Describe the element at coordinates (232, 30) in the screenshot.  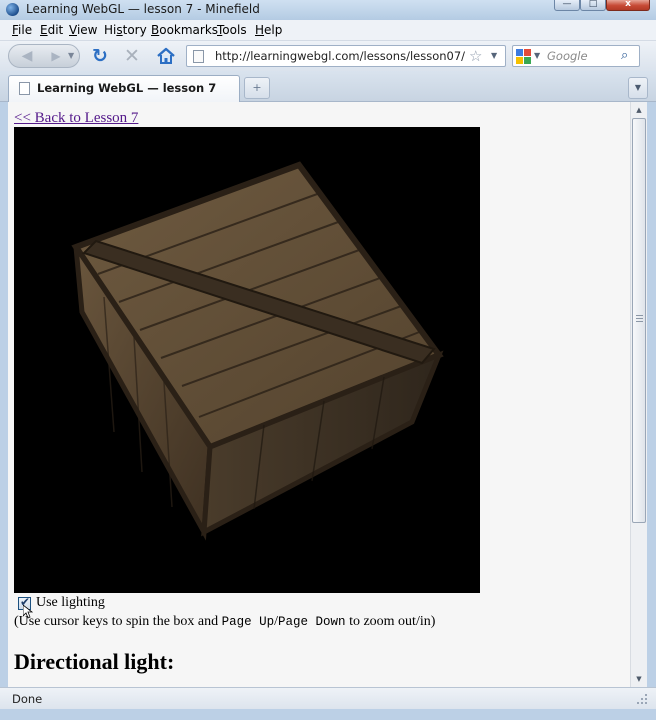
I see `menu-tools: Tools` at that location.